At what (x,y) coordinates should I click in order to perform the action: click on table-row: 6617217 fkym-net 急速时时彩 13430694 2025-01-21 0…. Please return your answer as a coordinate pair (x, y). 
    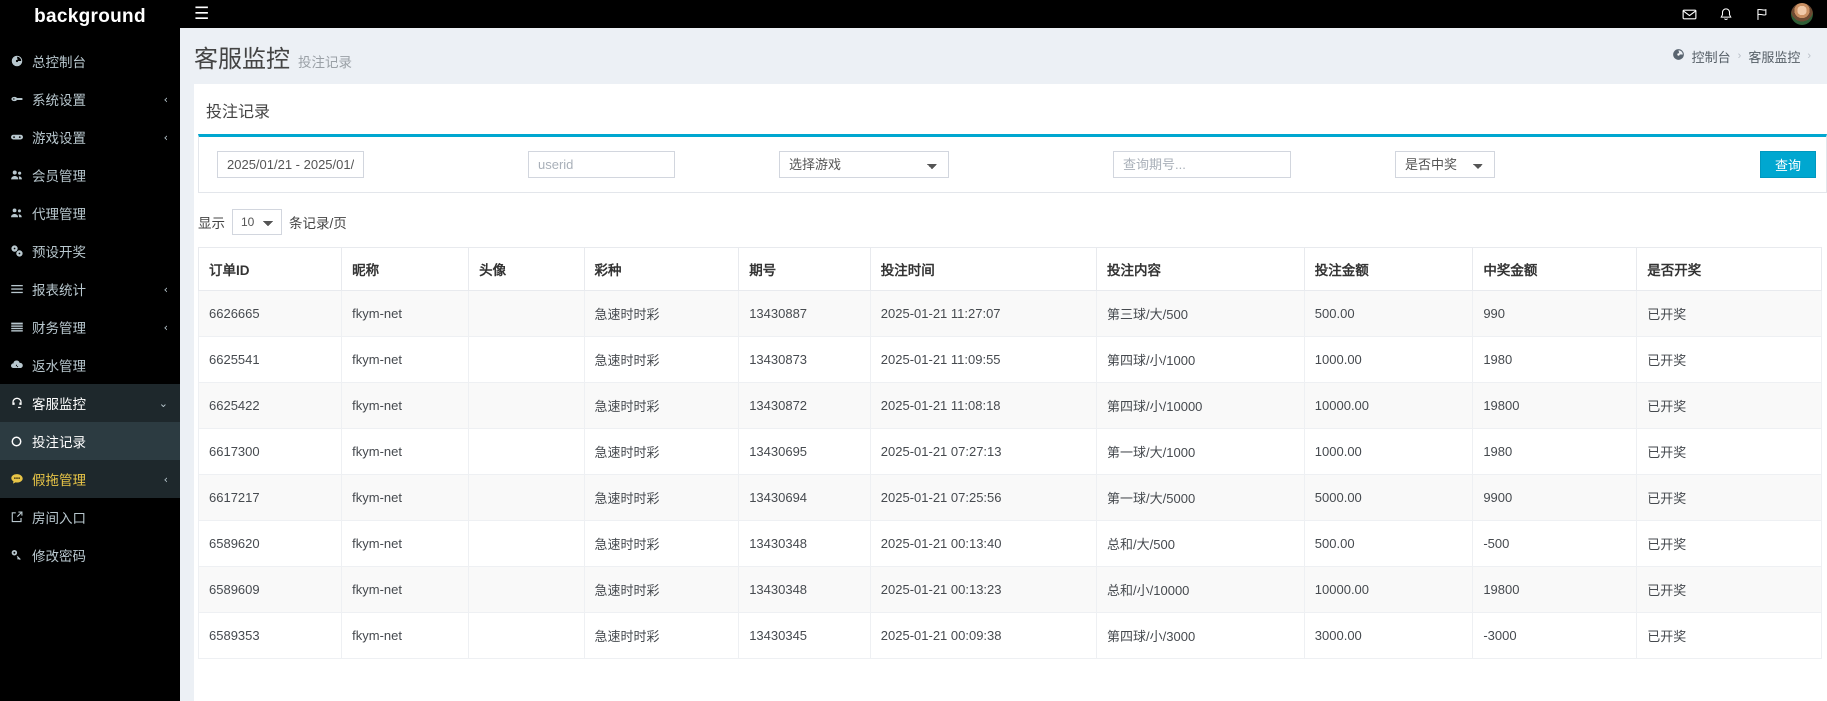
    Looking at the image, I should click on (1010, 497).